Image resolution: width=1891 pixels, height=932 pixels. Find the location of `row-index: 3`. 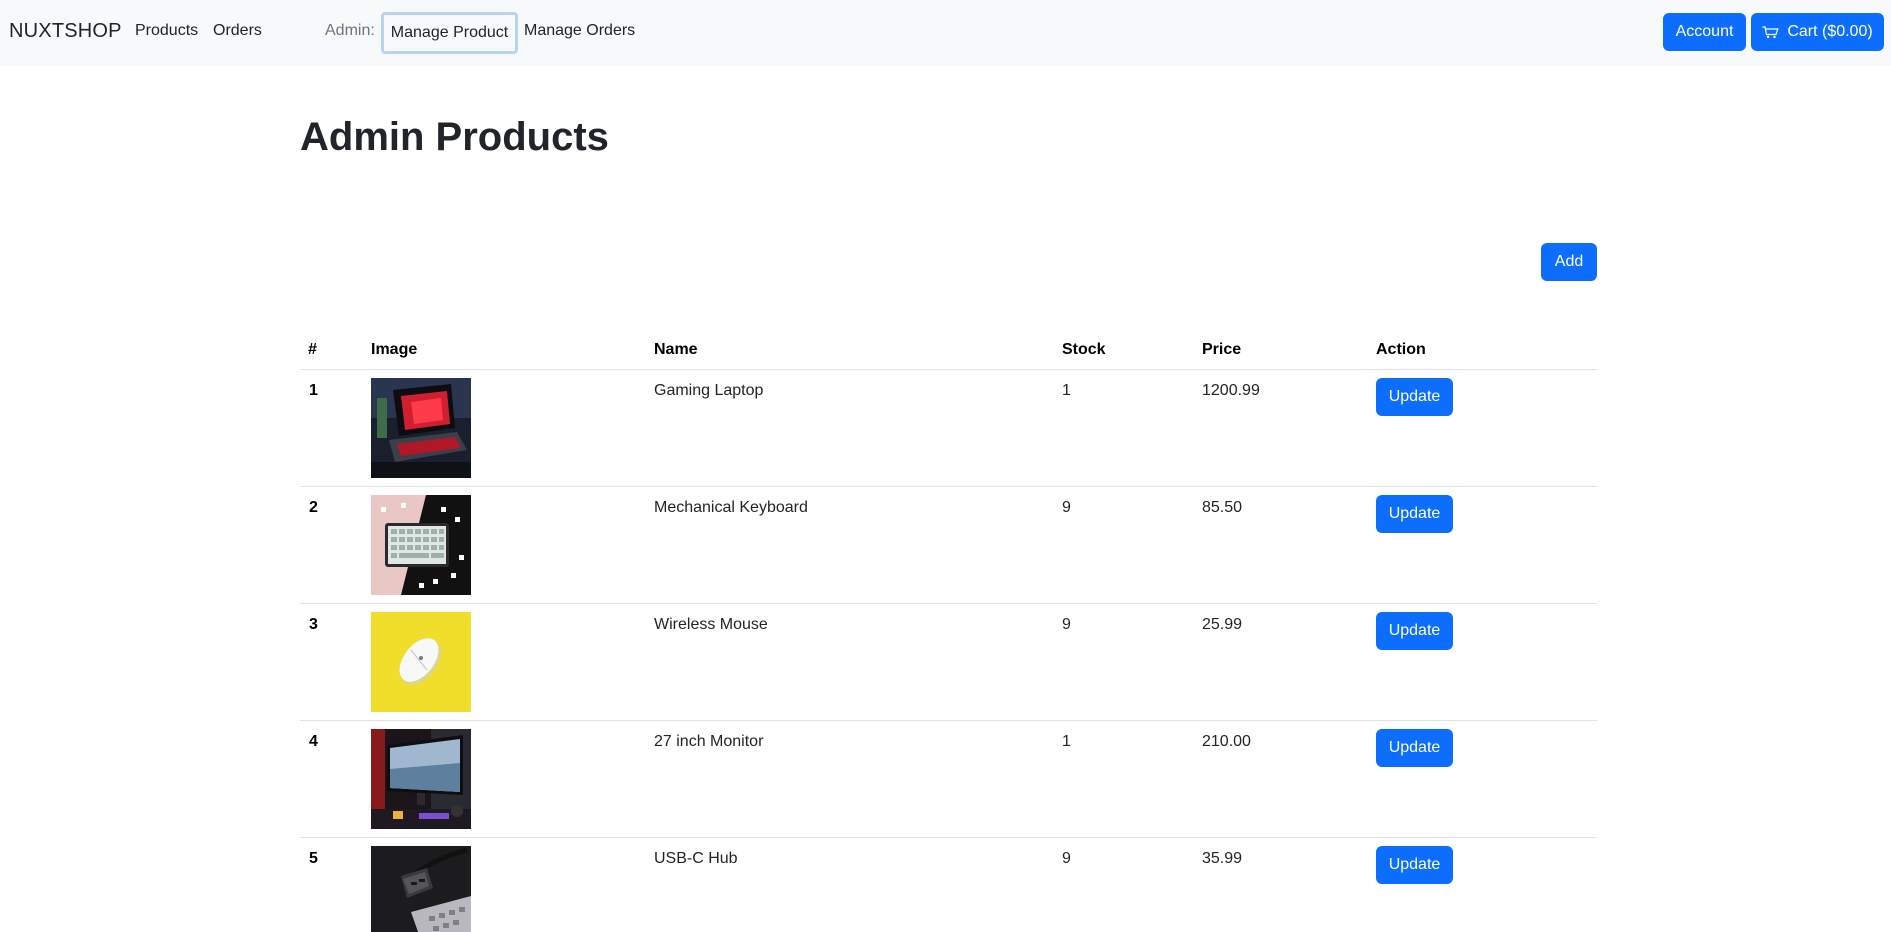

row-index: 3 is located at coordinates (313, 624).